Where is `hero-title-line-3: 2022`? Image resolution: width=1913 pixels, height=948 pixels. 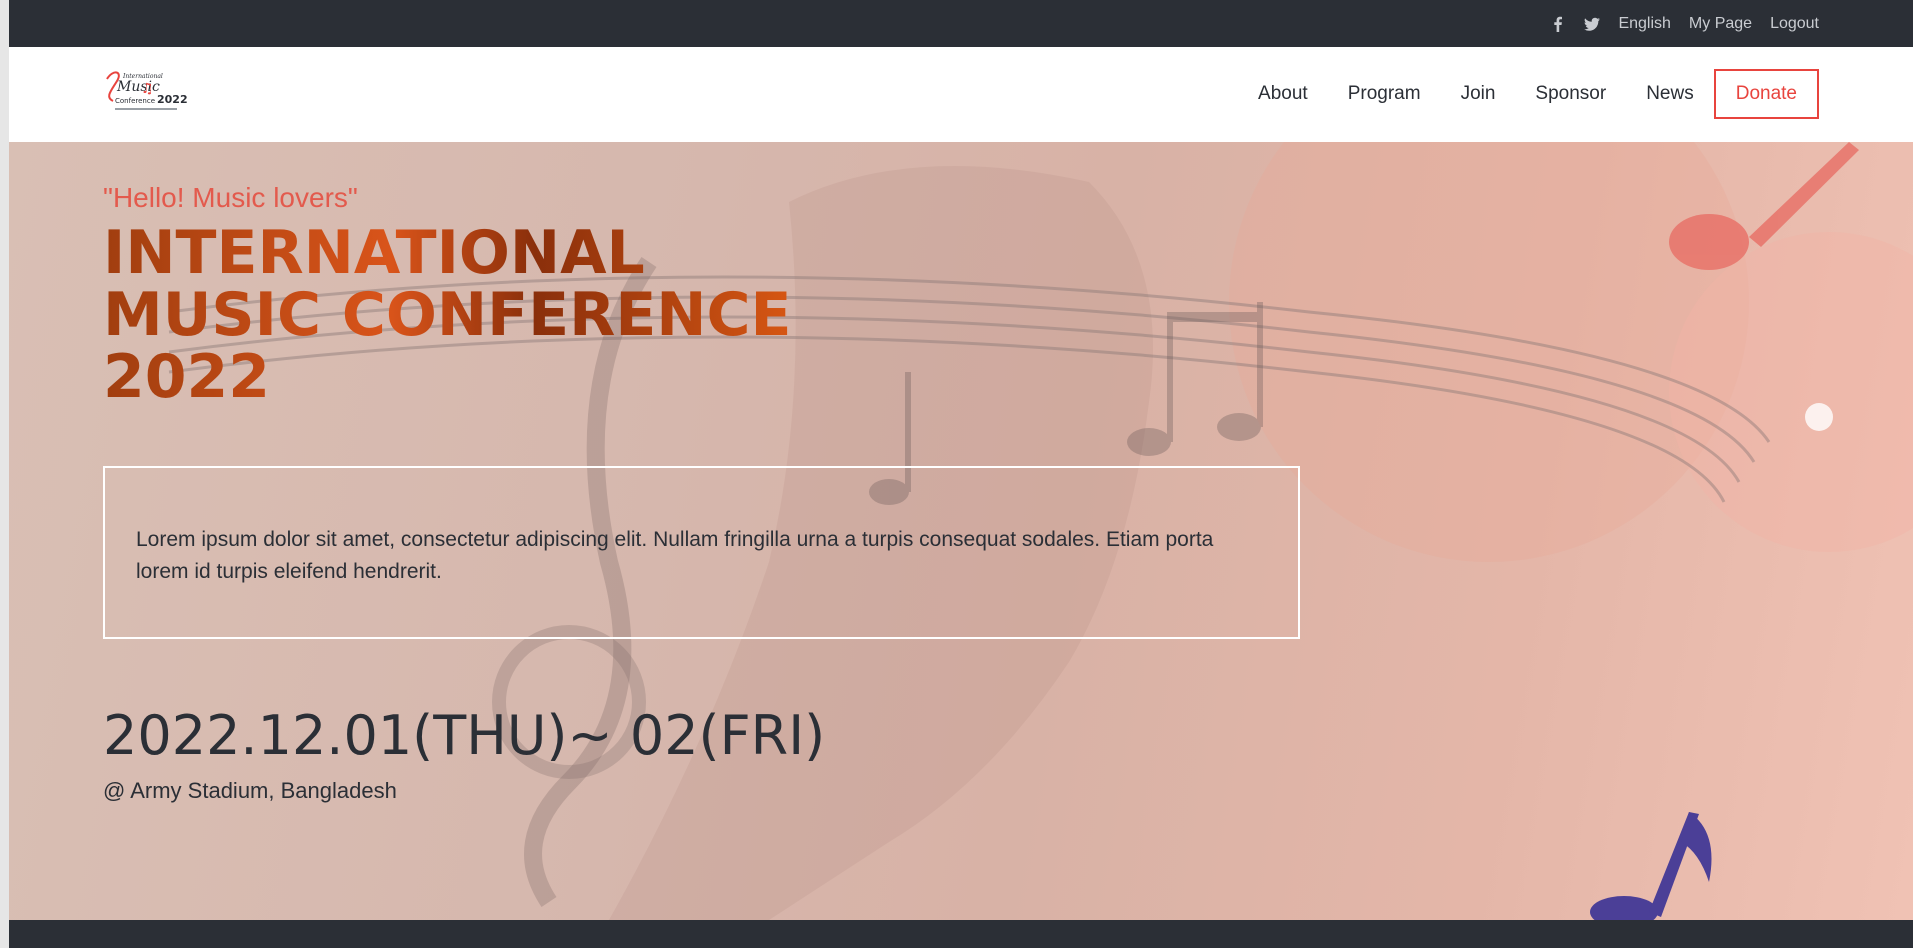 hero-title-line-3: 2022 is located at coordinates (186, 377).